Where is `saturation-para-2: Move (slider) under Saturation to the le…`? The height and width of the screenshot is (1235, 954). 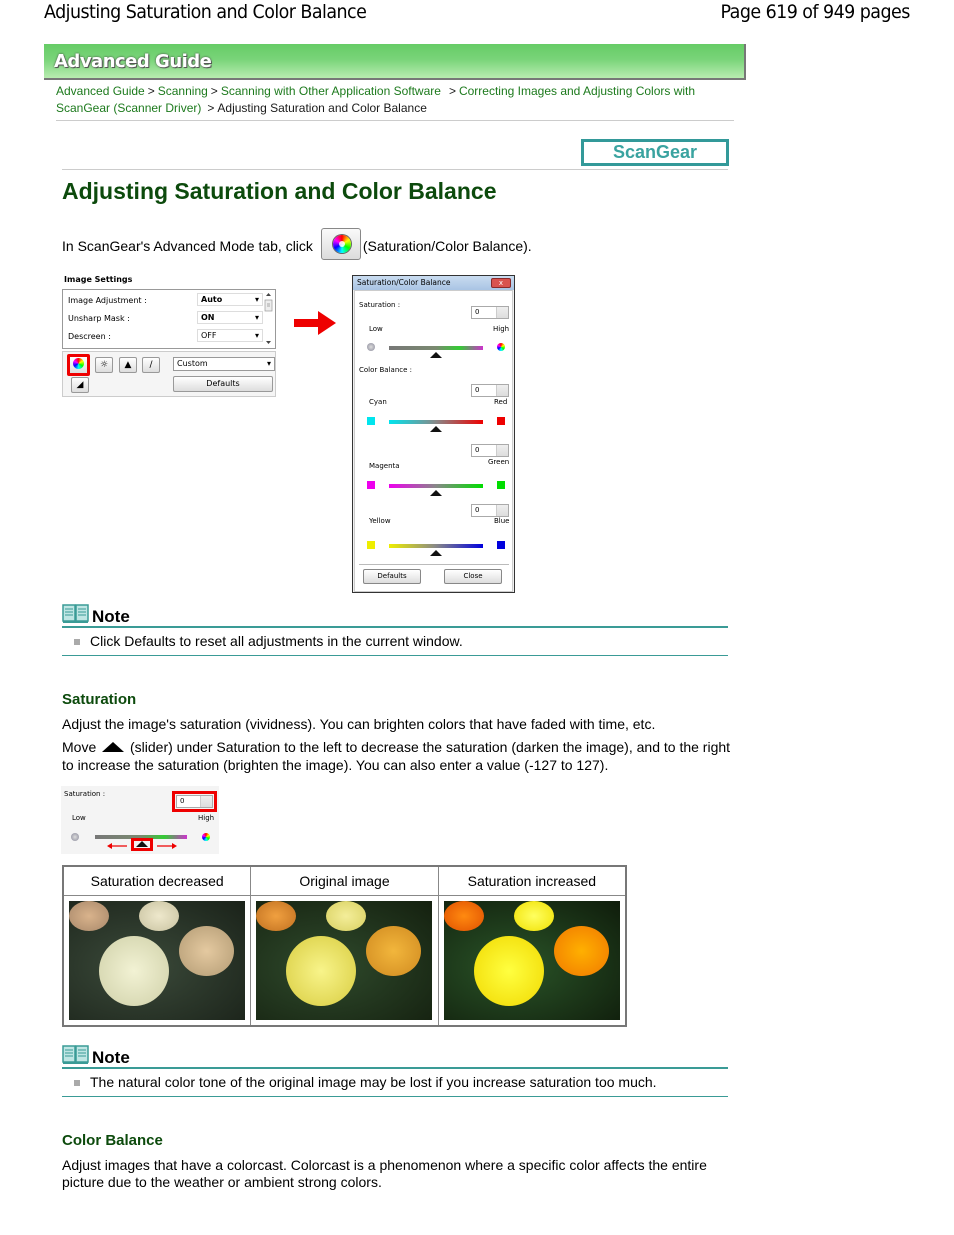 saturation-para-2: Move (slider) under Saturation to the le… is located at coordinates (397, 756).